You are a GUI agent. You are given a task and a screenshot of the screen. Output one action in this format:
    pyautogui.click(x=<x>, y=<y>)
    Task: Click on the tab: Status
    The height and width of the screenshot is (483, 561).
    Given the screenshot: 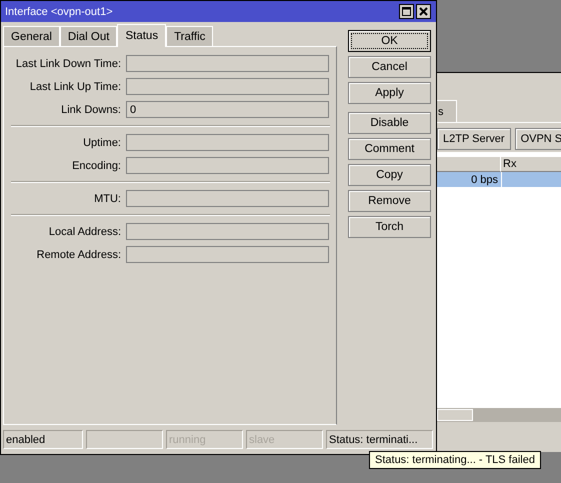 What is the action you would take?
    pyautogui.click(x=141, y=36)
    